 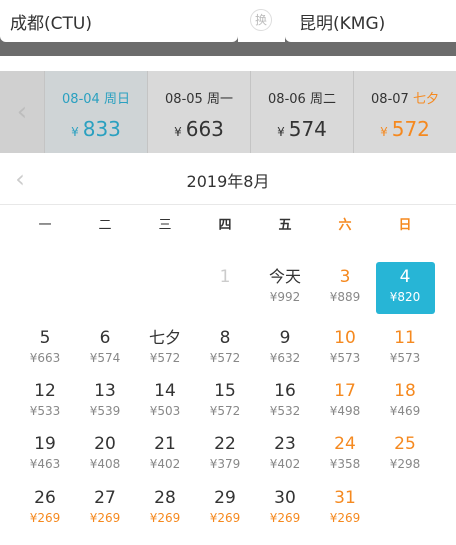 I want to click on calendar-day: 15 ¥572, so click(x=225, y=401).